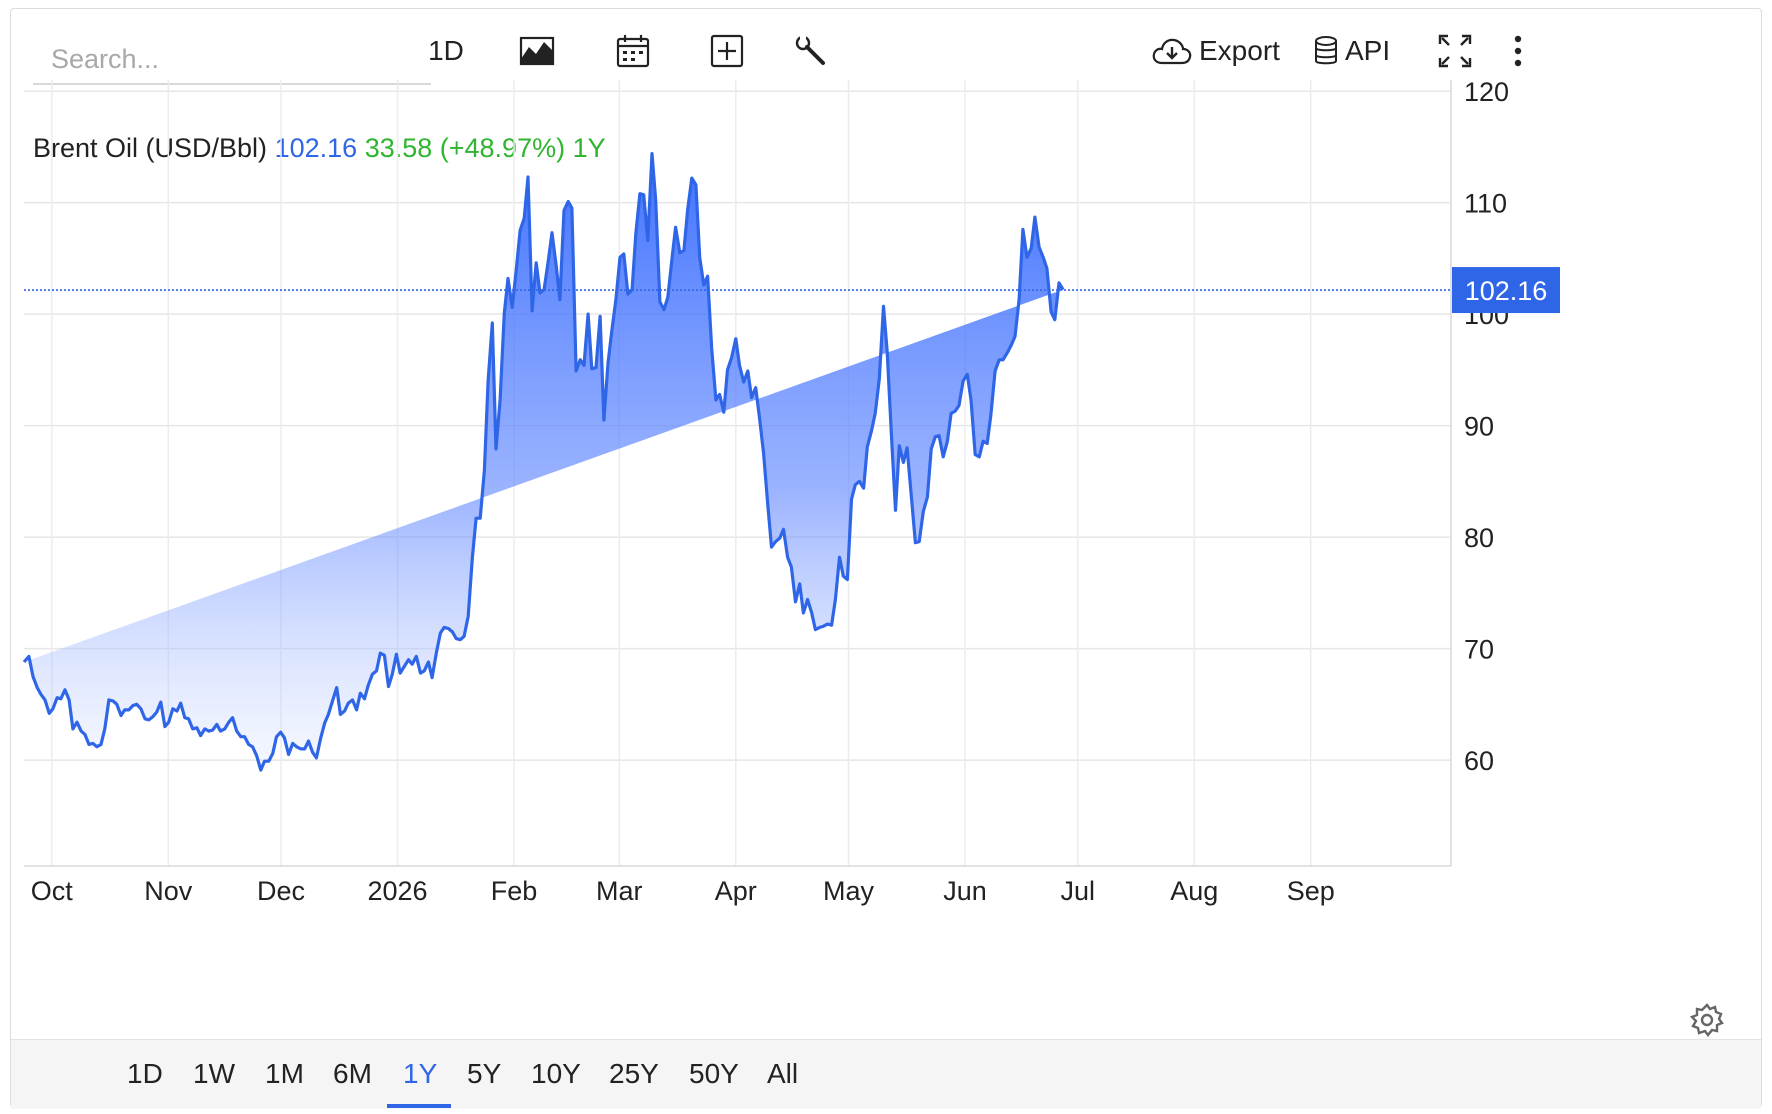 This screenshot has width=1772, height=1114. I want to click on legend-series-name: Brent Oil (USD/Bbl), so click(150, 148).